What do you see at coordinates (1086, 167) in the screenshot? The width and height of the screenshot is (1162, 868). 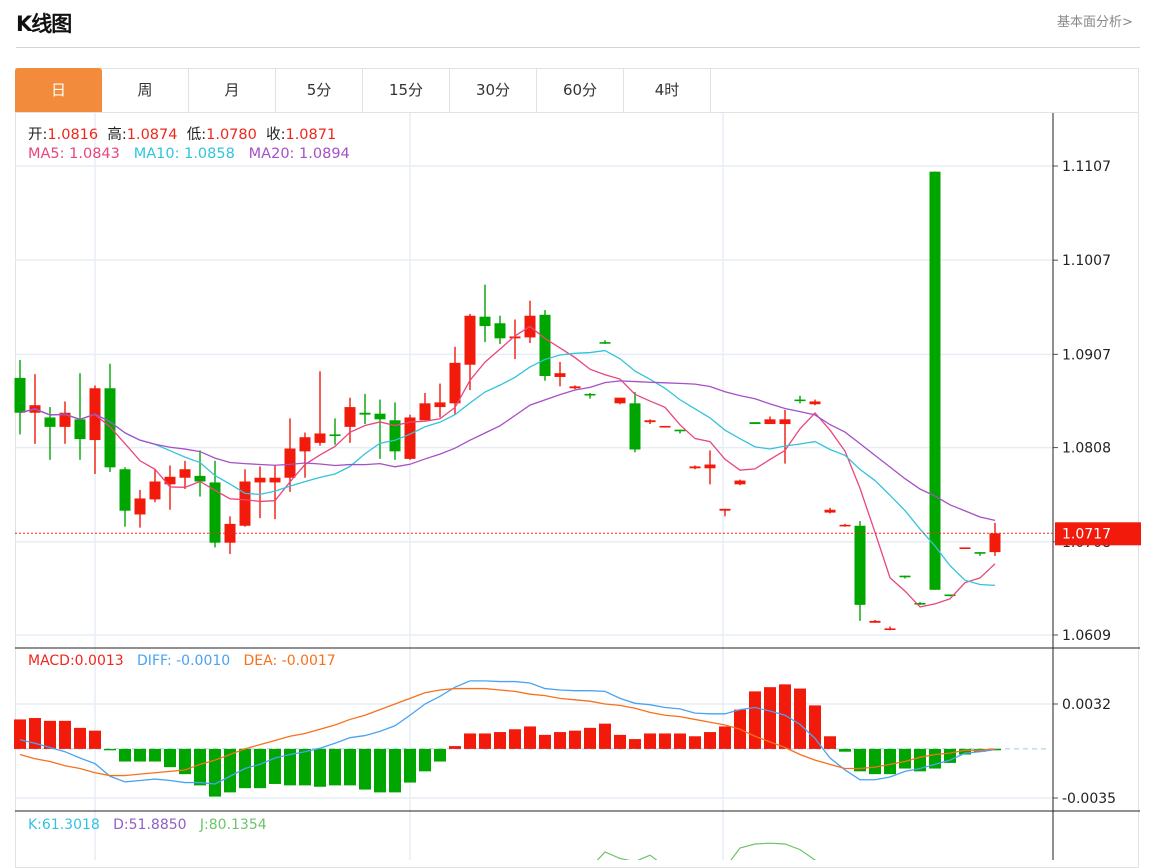 I see `price-tick-label: 1.1107` at bounding box center [1086, 167].